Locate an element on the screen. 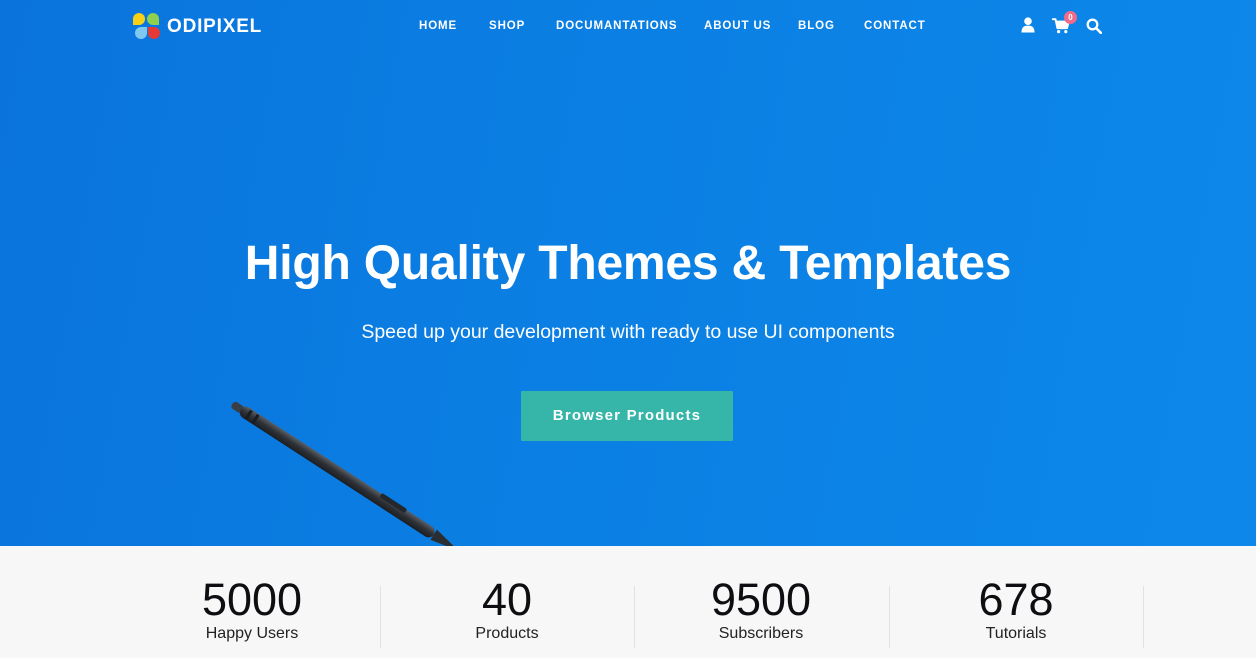  nav-item-home: HOME is located at coordinates (438, 26).